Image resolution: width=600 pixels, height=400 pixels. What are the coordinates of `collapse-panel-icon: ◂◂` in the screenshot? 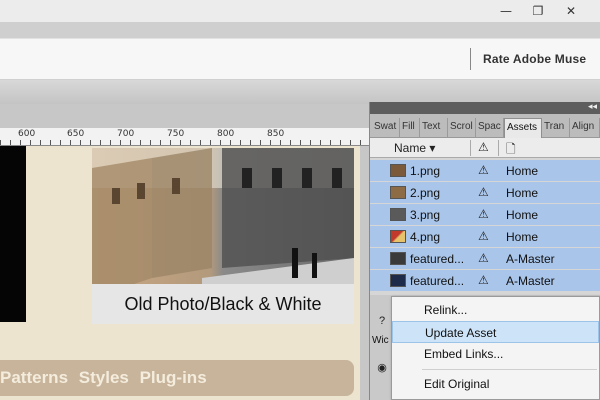 It's located at (592, 106).